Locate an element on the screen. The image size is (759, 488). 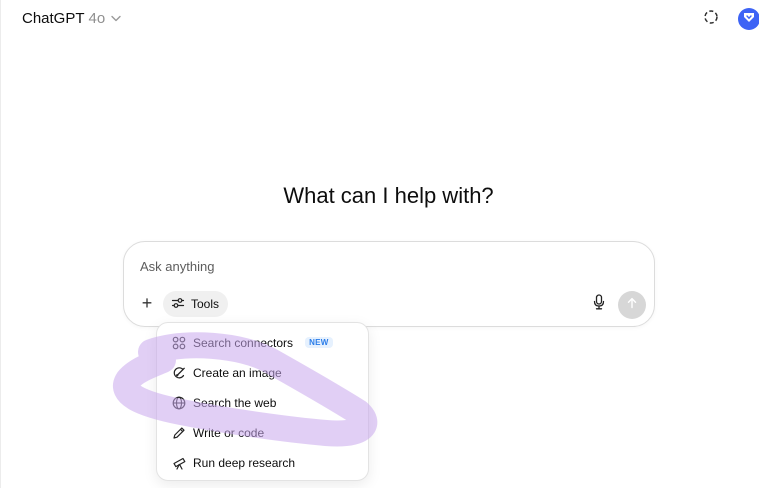
dashed-circle-icon is located at coordinates (711, 19).